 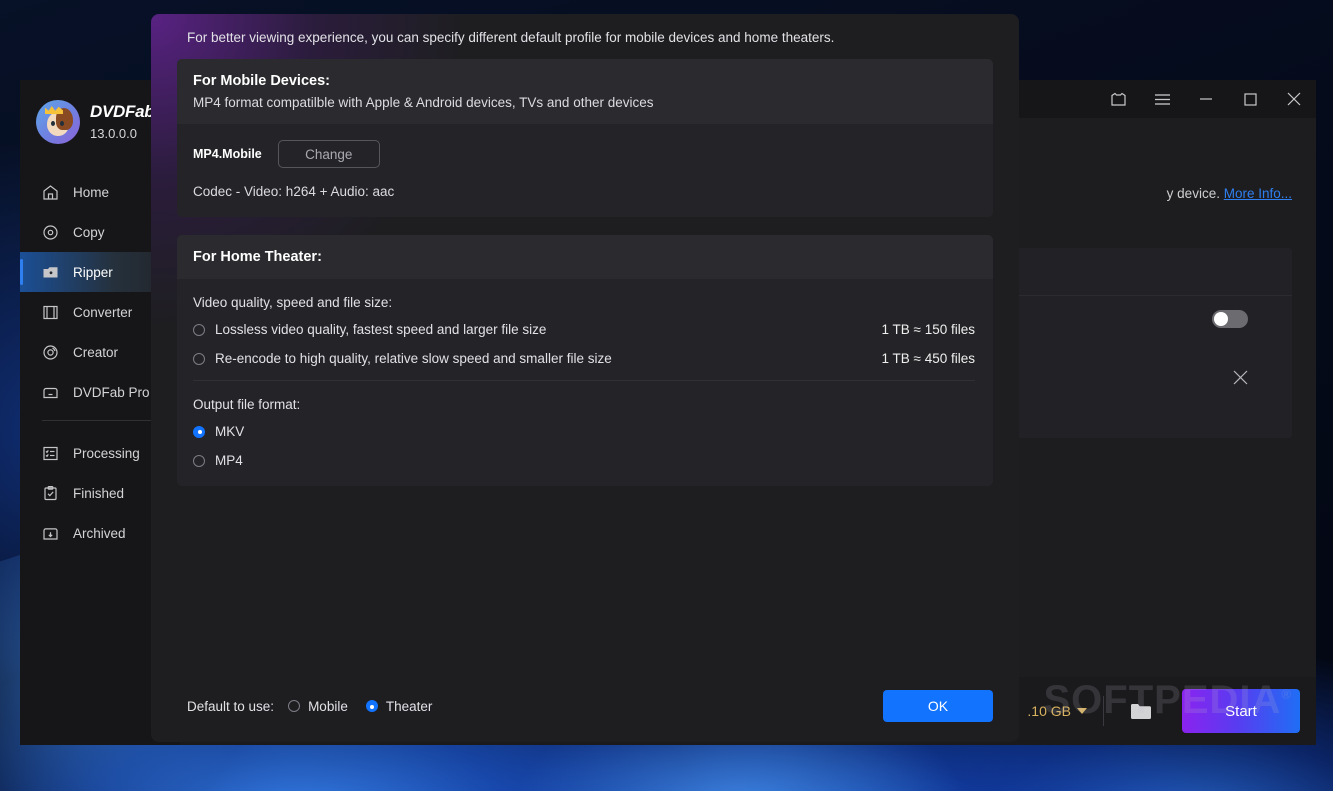 I want to click on panel-divider, so click(x=584, y=380).